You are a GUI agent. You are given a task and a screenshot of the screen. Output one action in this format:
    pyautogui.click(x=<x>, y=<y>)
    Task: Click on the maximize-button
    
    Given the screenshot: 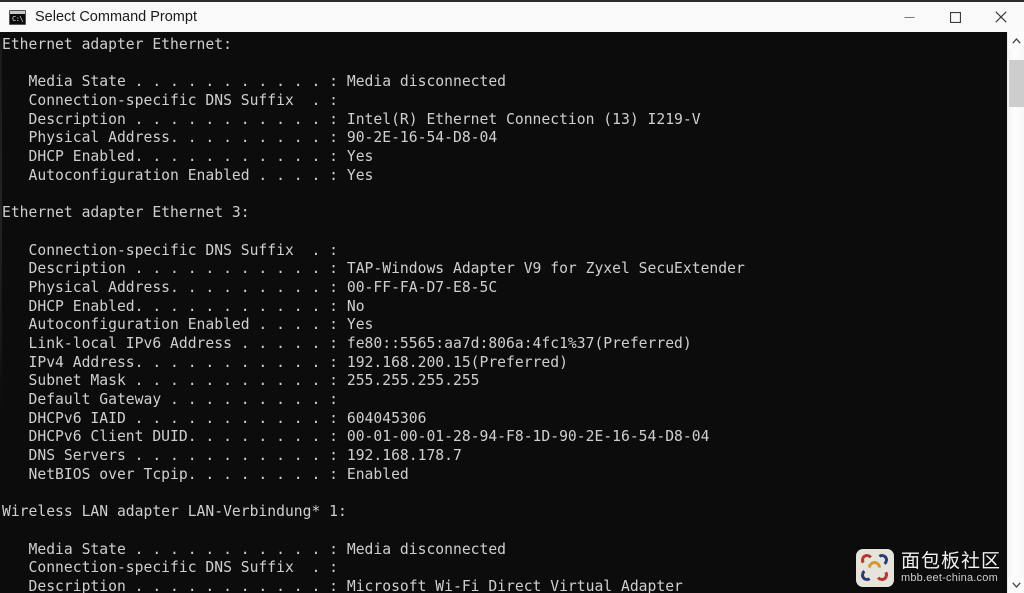 What is the action you would take?
    pyautogui.click(x=955, y=17)
    